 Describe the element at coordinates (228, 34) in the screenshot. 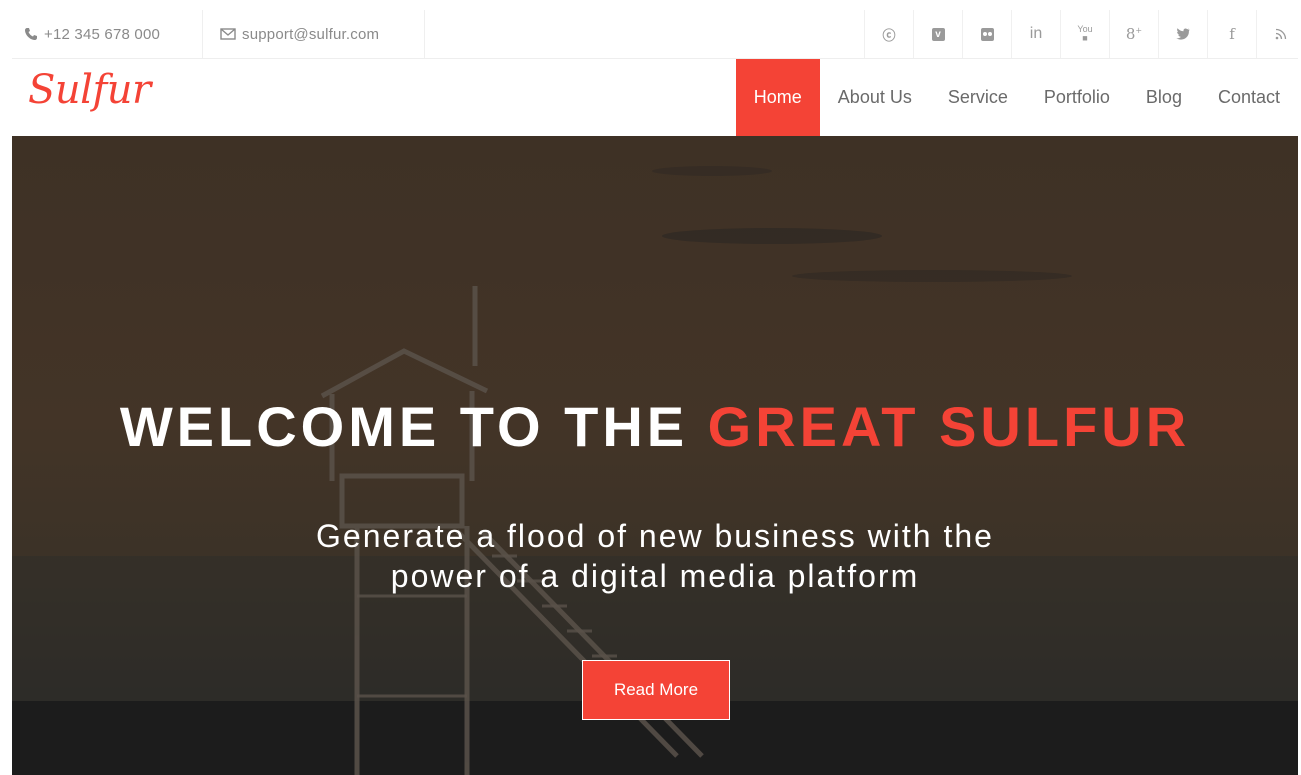

I see `envelope-icon` at that location.